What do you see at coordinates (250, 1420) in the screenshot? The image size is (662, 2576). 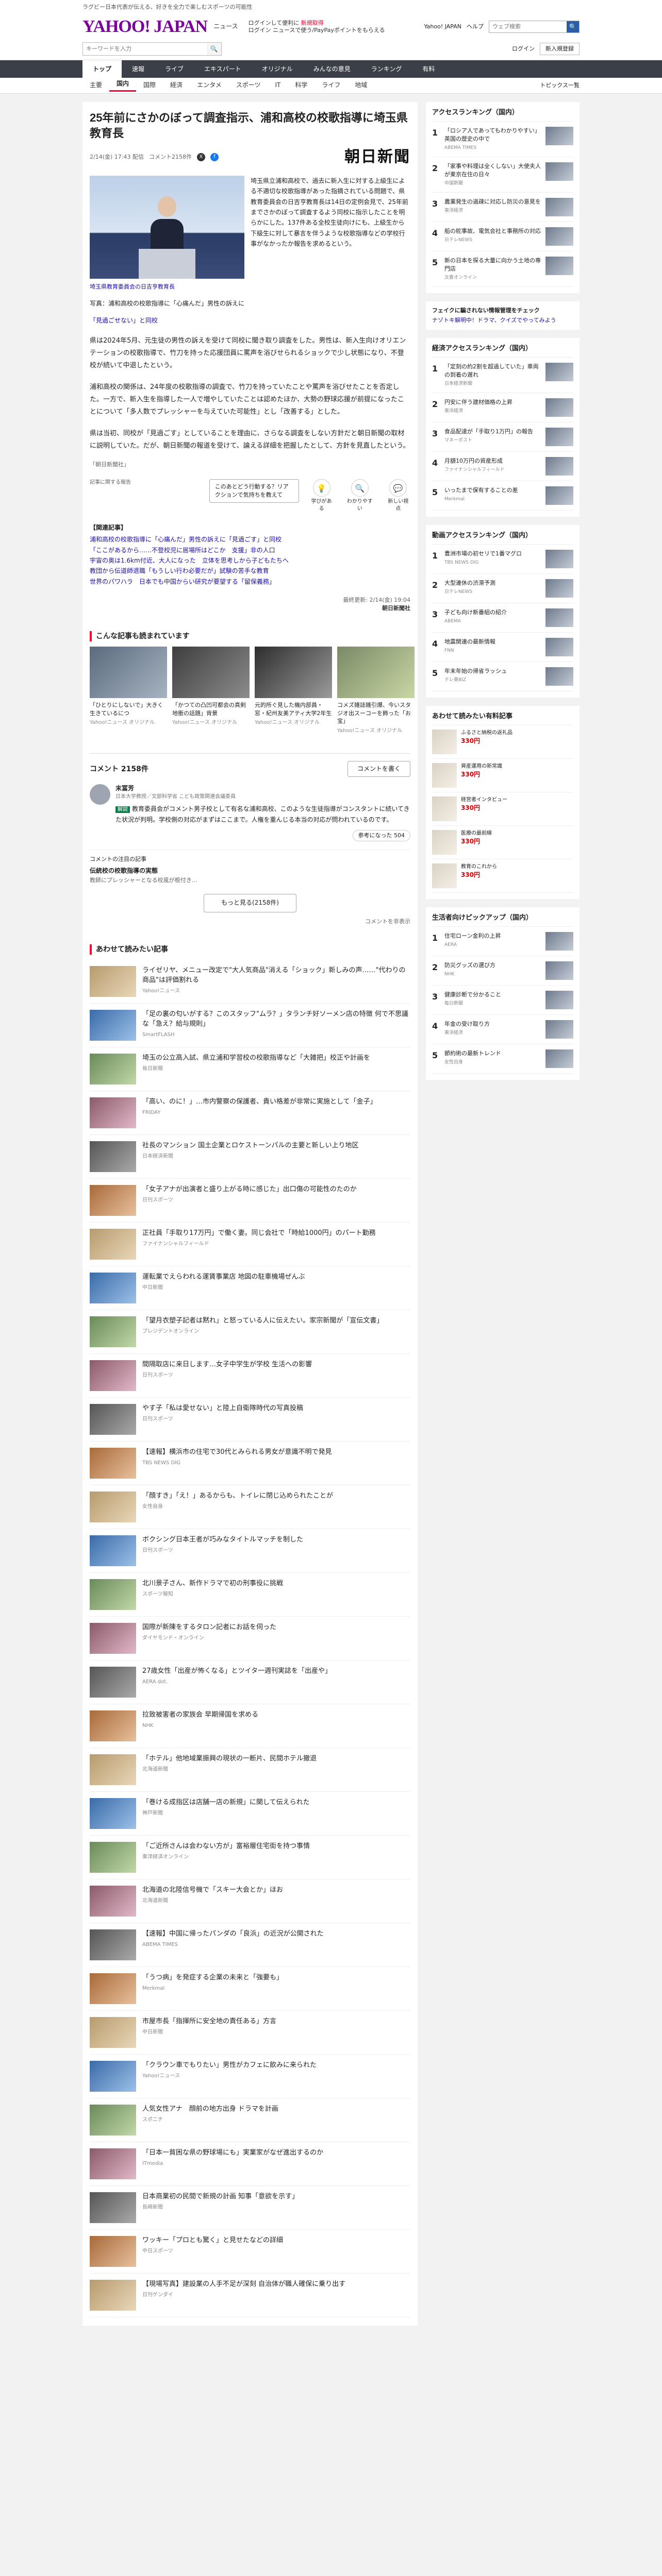 I see `feed-item: やす子「私は愛せない」と陸上自衛隊時代の写真投稿 日刊スポーツ` at bounding box center [250, 1420].